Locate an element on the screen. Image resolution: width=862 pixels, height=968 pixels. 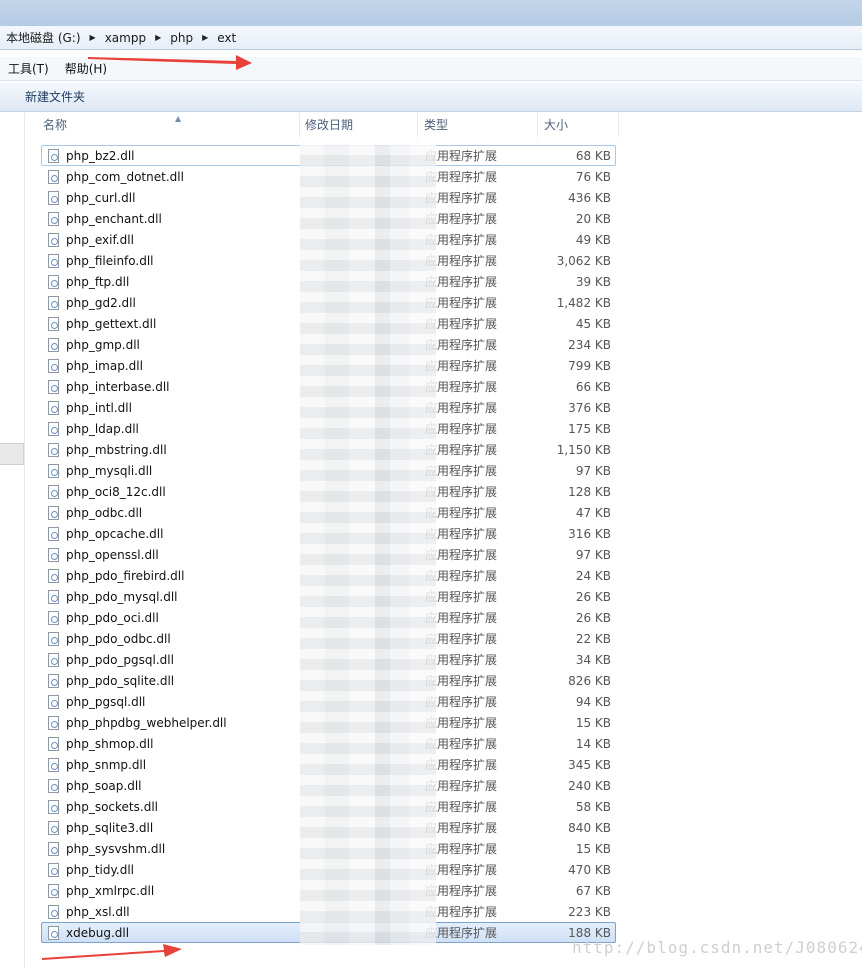
file-size: 223 KB is located at coordinates (589, 912).